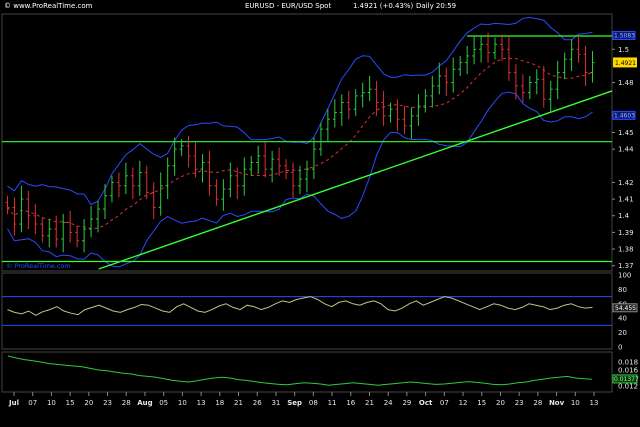  I want to click on price-axis-label: 1.42, so click(626, 183).